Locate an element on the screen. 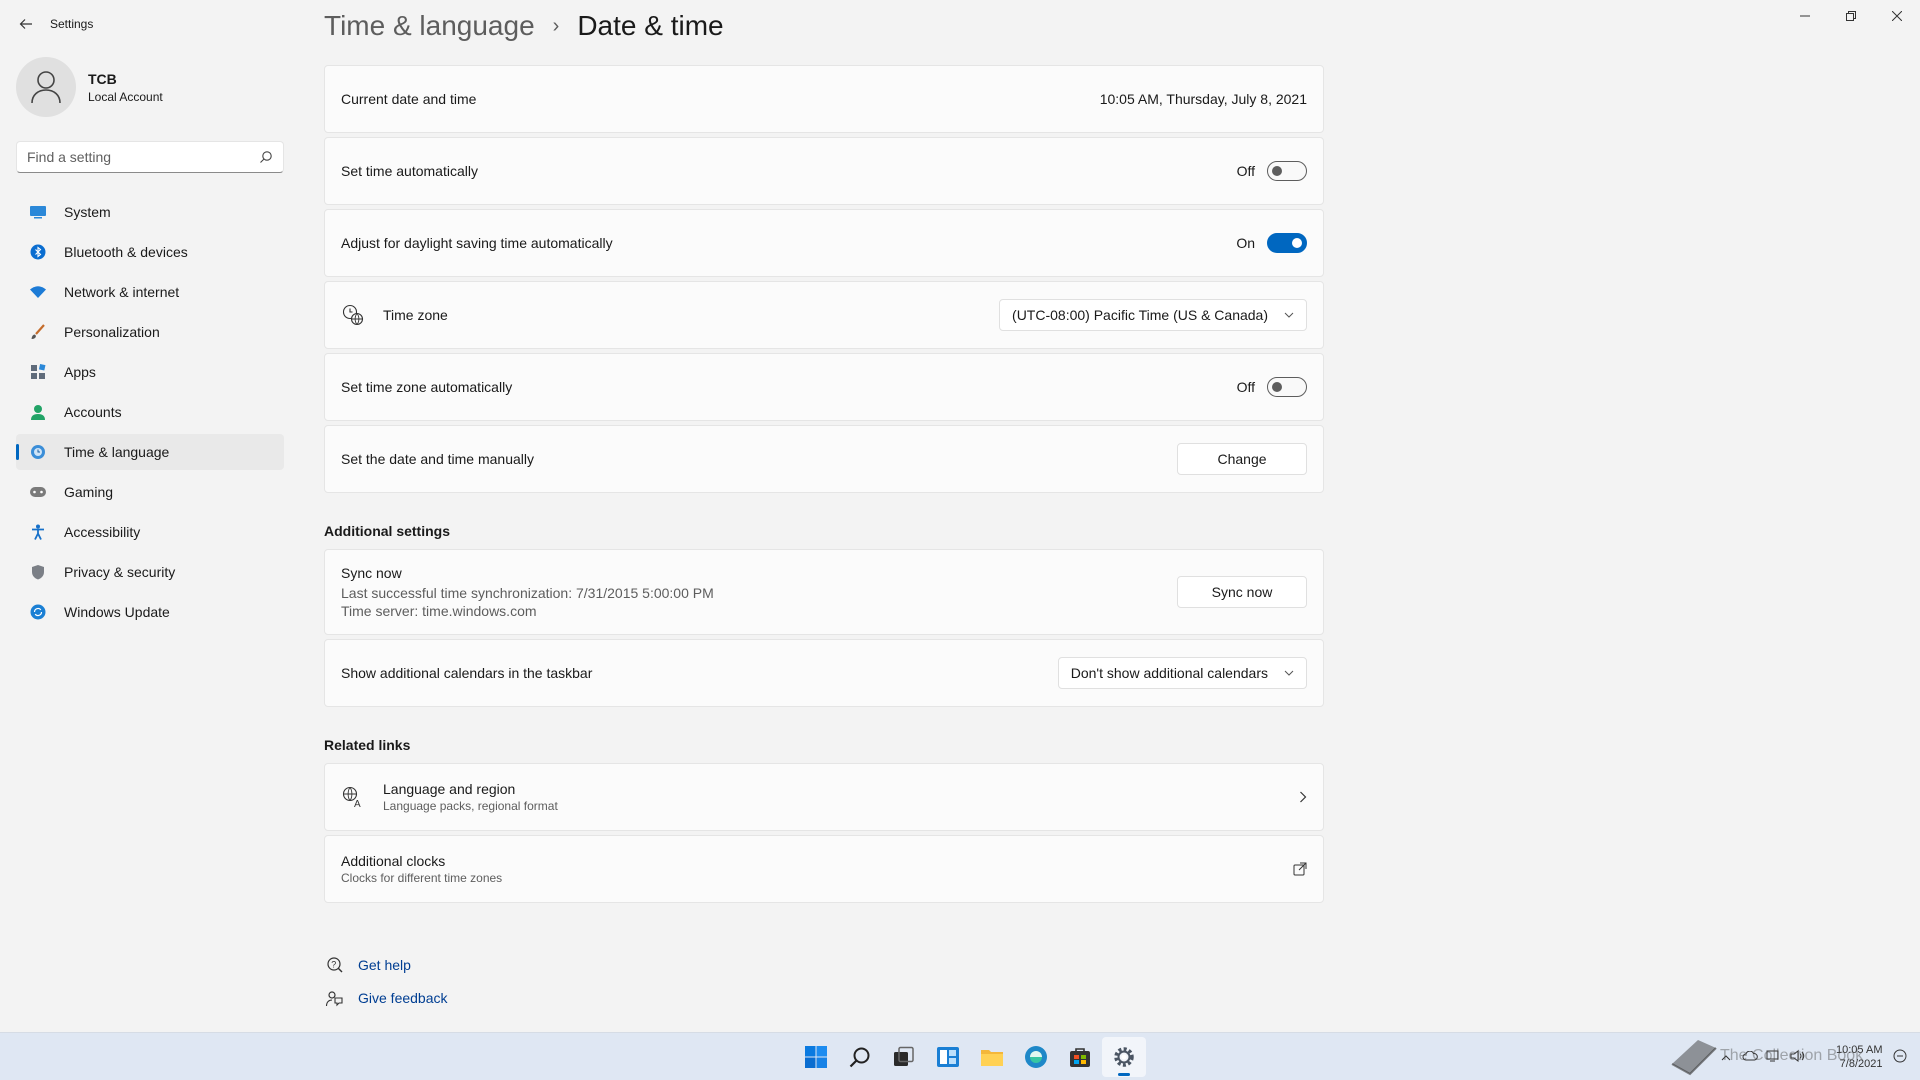  app-title: Settings is located at coordinates (72, 24).